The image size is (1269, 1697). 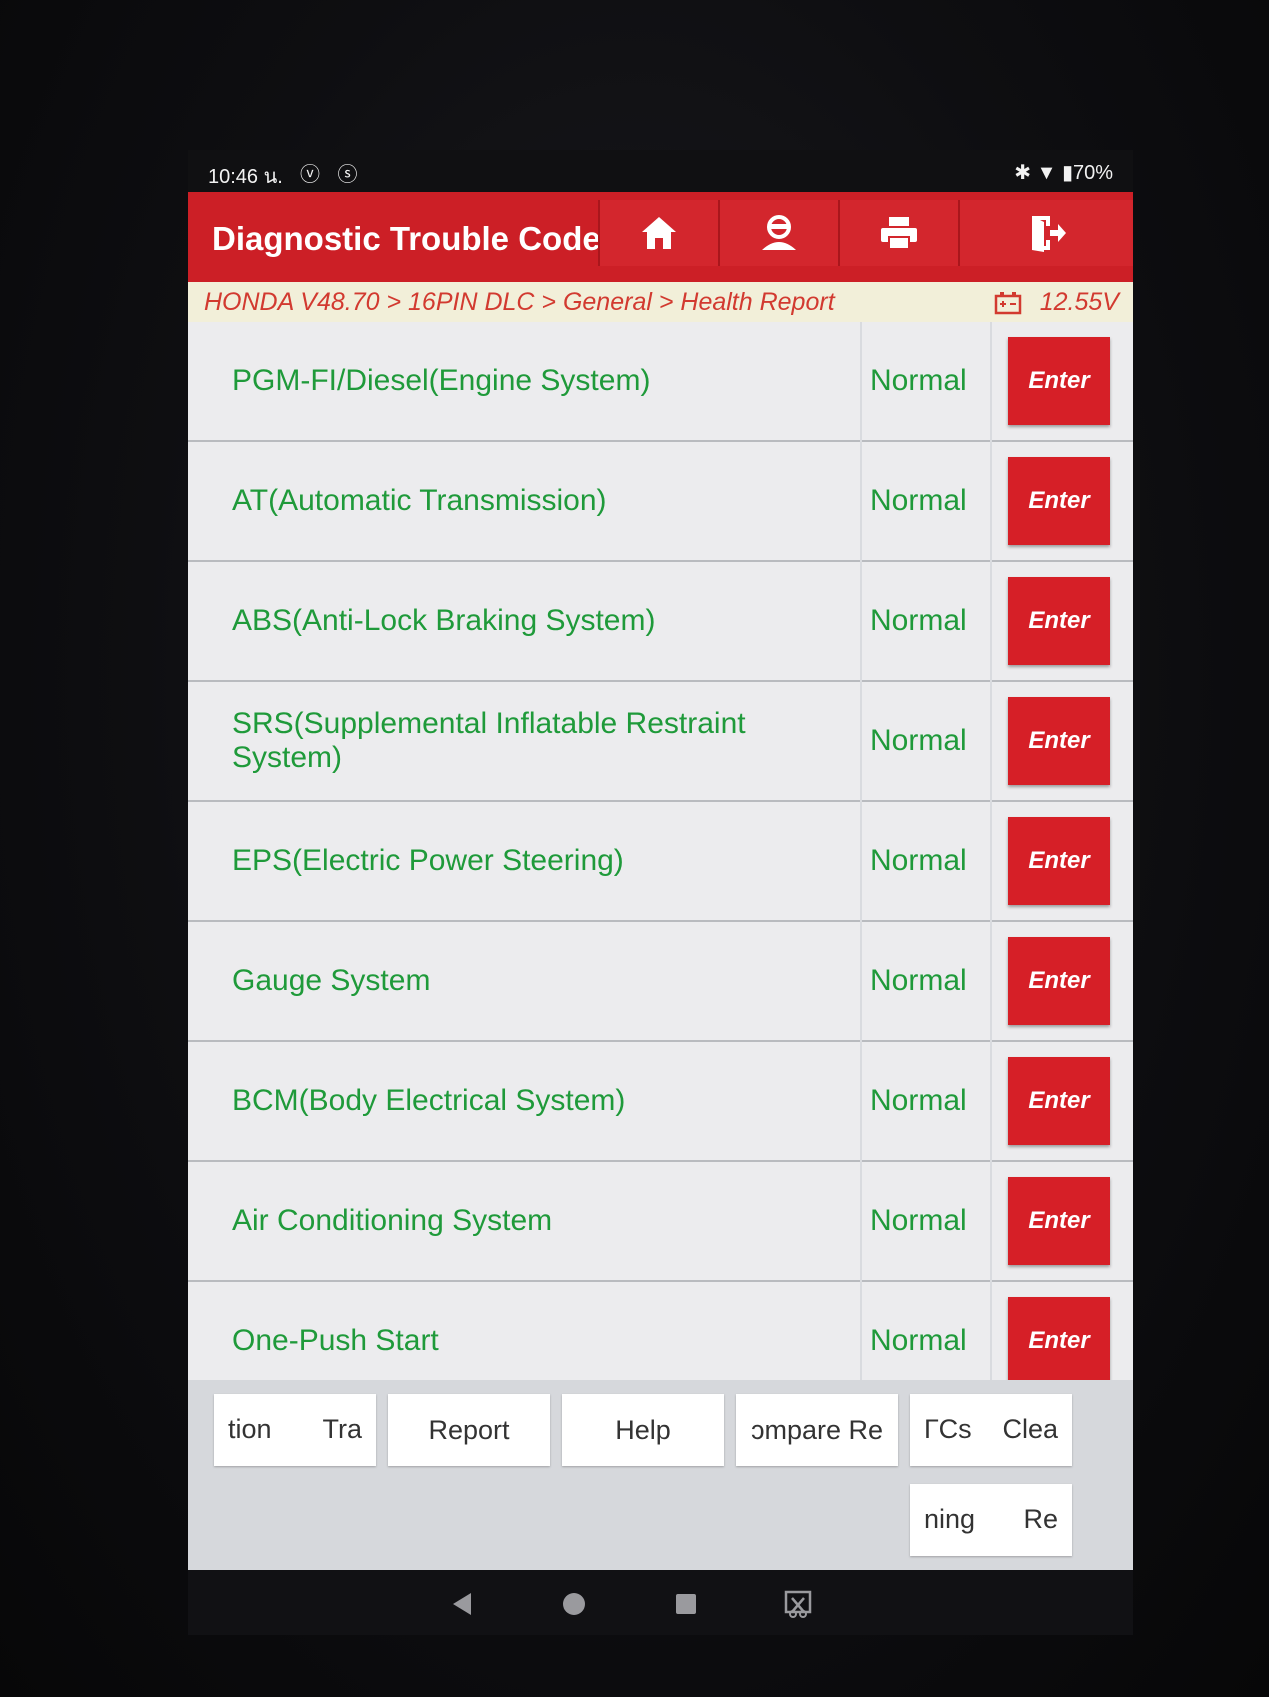 What do you see at coordinates (331, 980) in the screenshot?
I see `system-name: Gauge System` at bounding box center [331, 980].